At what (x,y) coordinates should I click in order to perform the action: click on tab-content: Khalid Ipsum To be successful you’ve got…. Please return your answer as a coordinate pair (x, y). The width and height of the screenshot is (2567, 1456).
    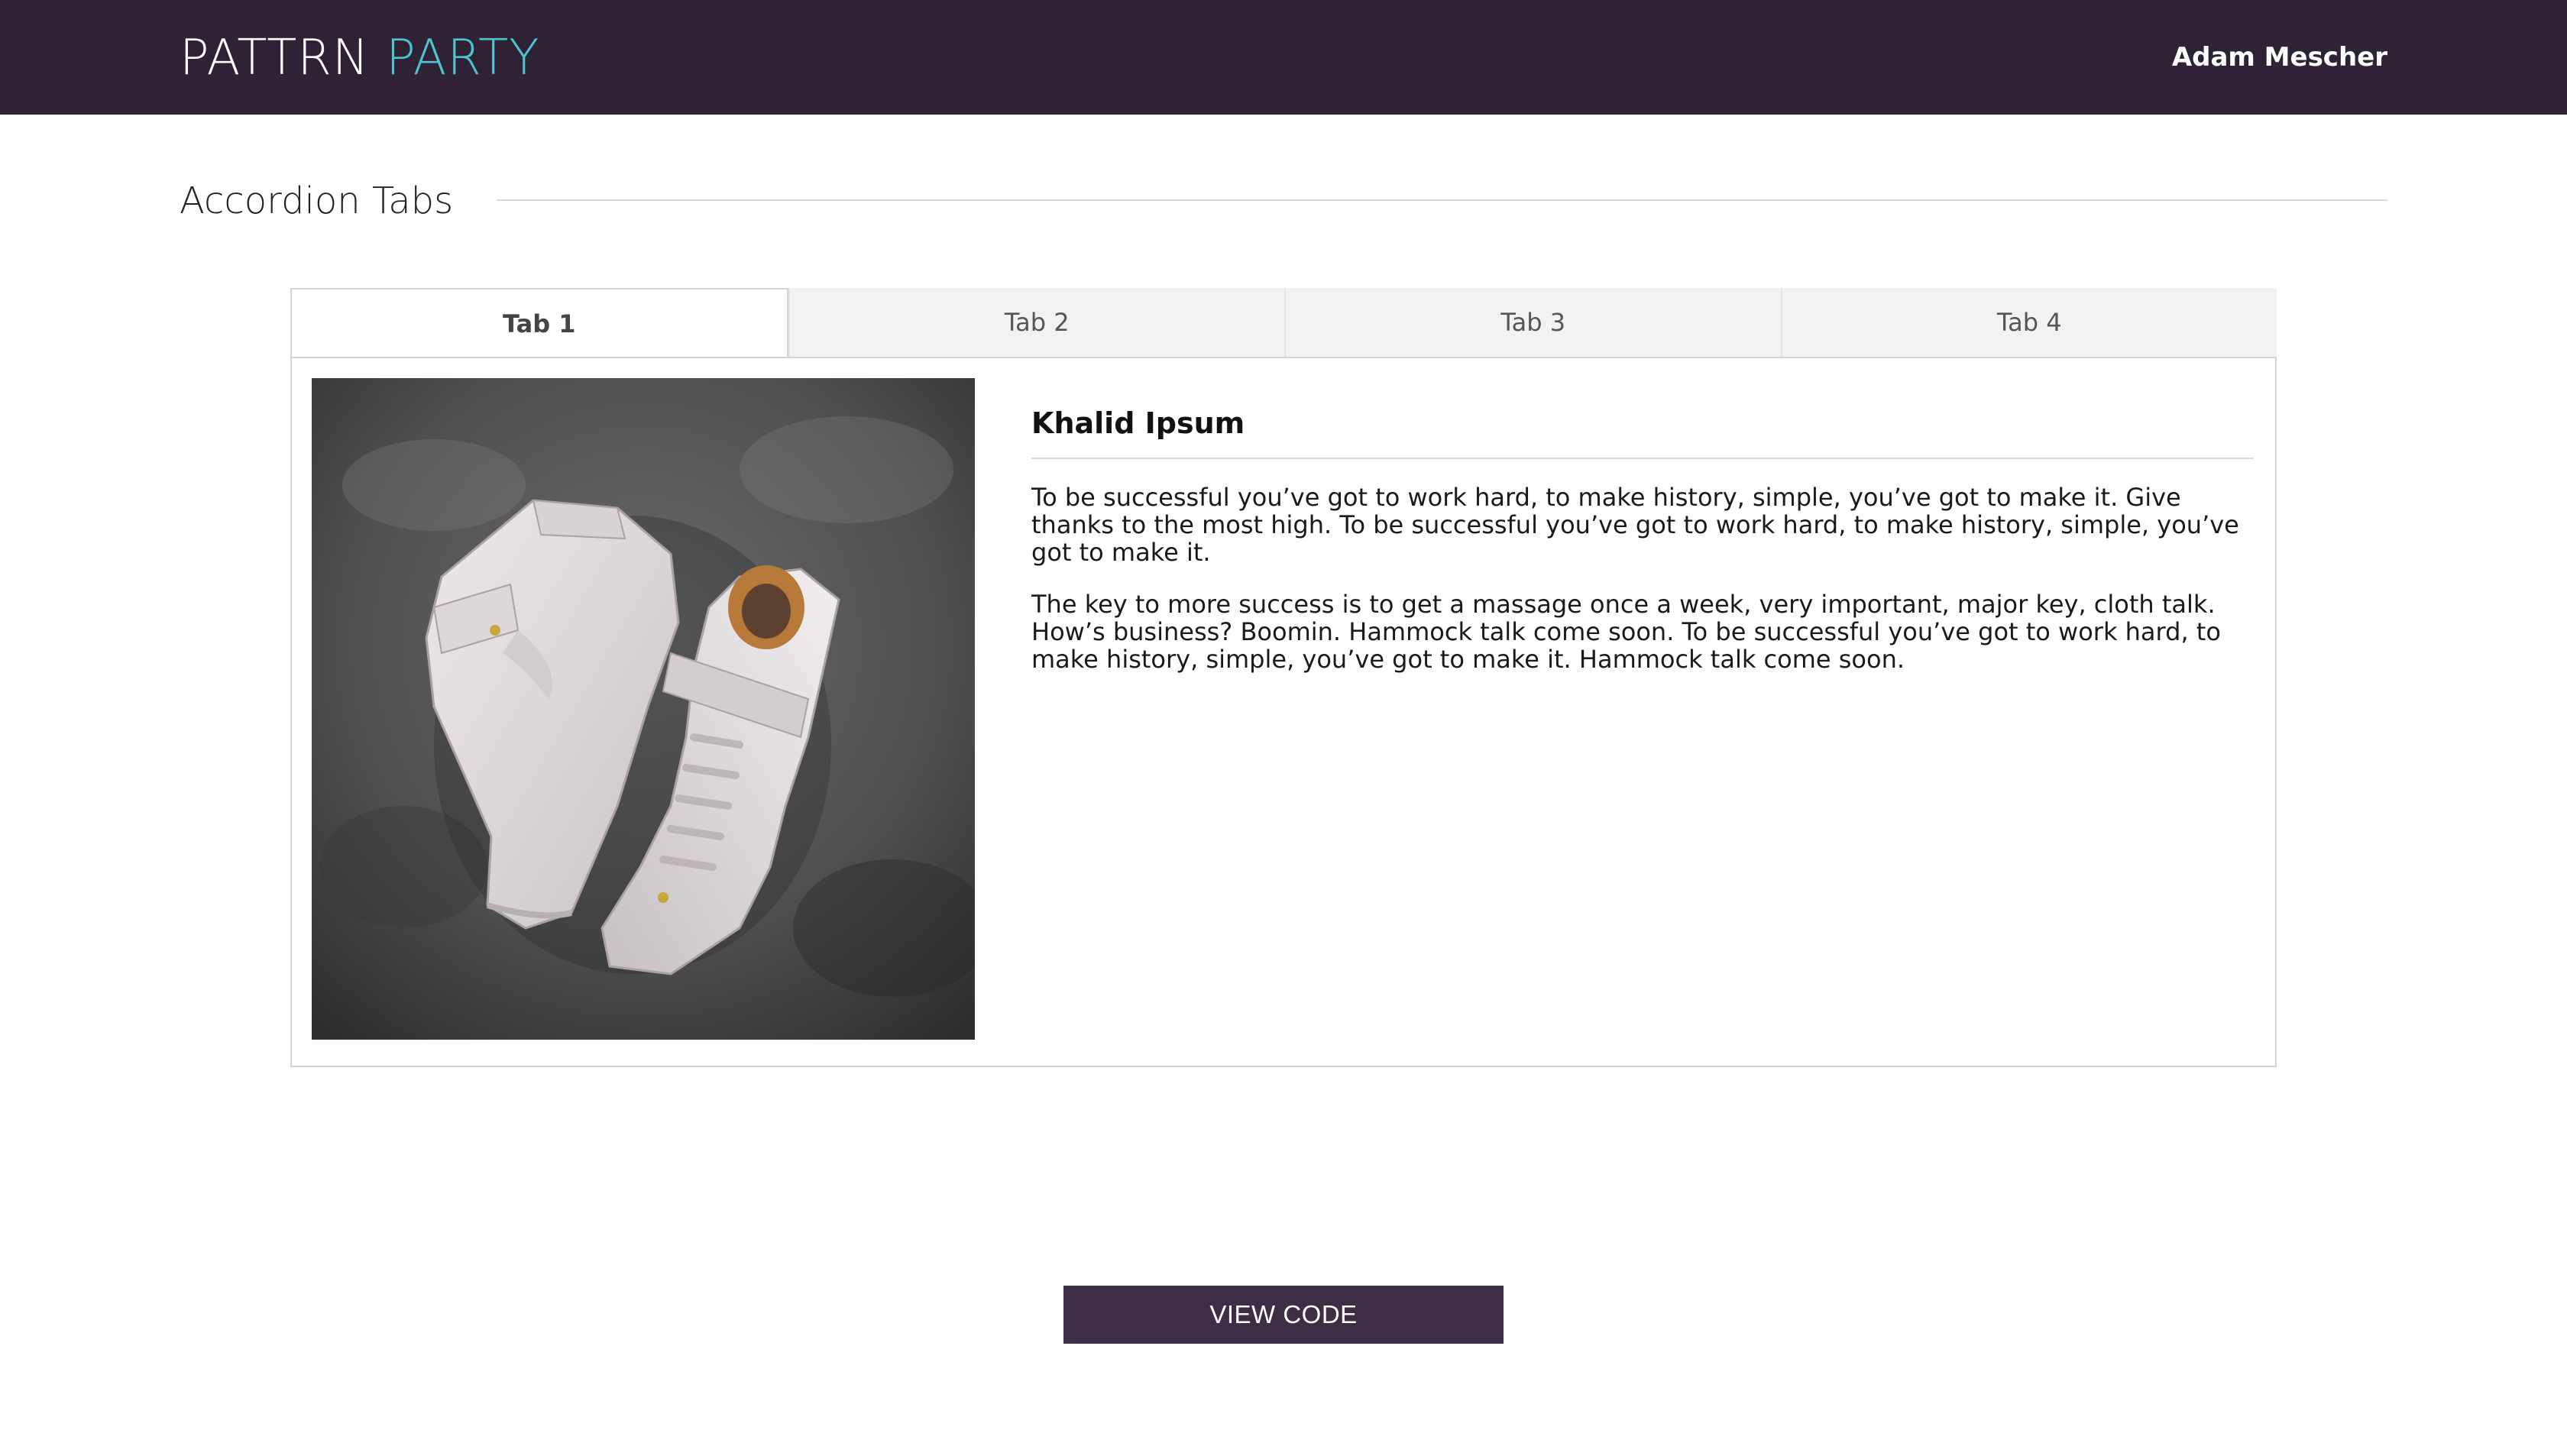
    Looking at the image, I should click on (1642, 538).